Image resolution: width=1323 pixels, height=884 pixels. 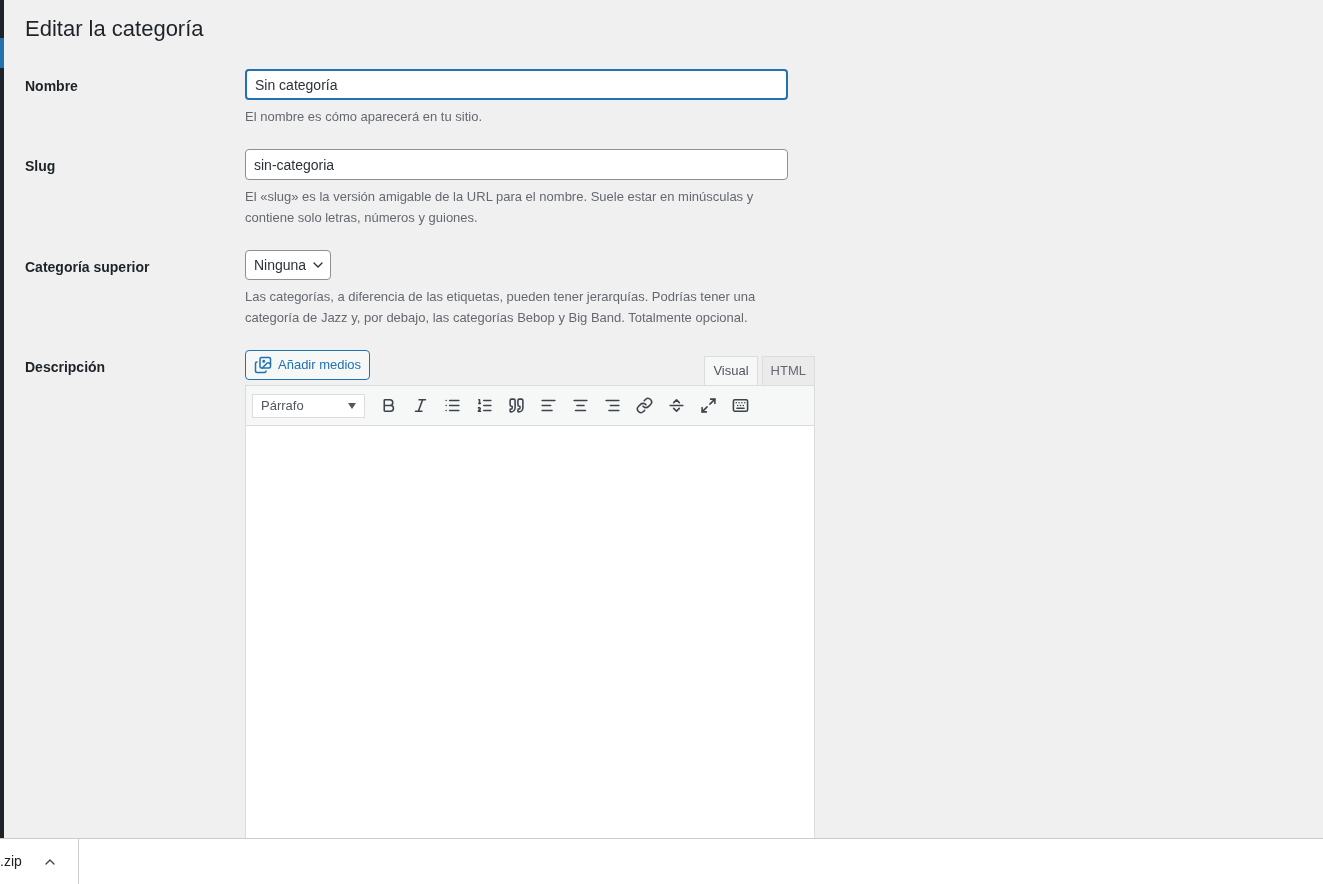 What do you see at coordinates (87, 267) in the screenshot?
I see `field-label: Categoría superior` at bounding box center [87, 267].